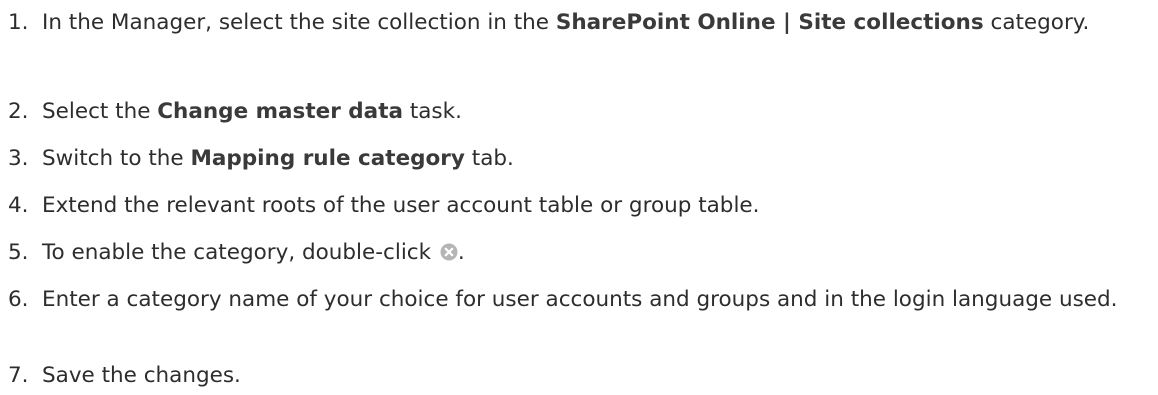 The width and height of the screenshot is (1158, 395). Describe the element at coordinates (327, 158) in the screenshot. I see `step-text-bold: Mapping rule category` at that location.